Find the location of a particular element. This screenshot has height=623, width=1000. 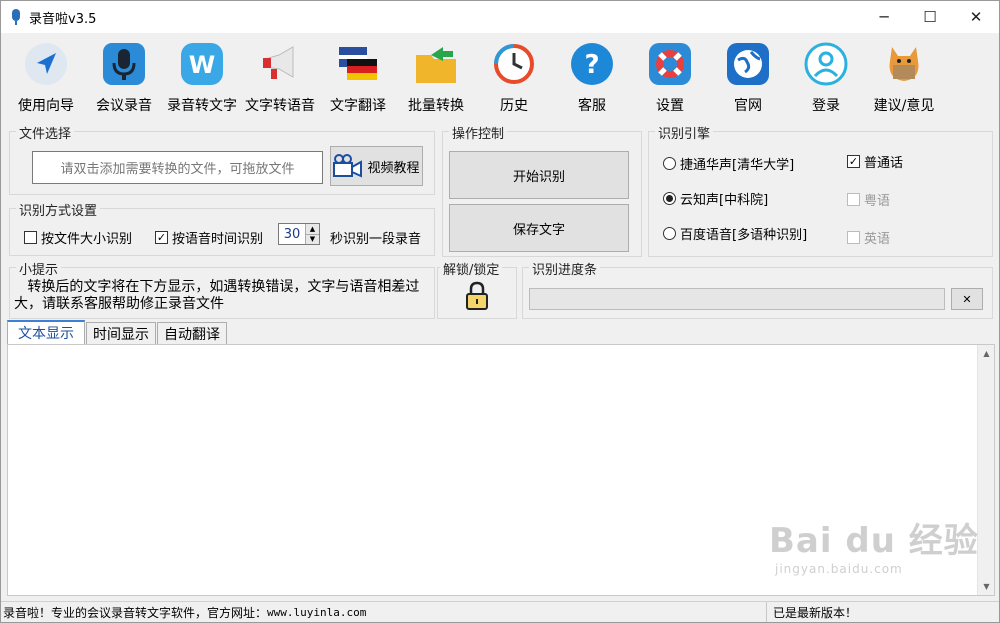

toolbar-translate-button: 文字翻译 is located at coordinates (358, 76).